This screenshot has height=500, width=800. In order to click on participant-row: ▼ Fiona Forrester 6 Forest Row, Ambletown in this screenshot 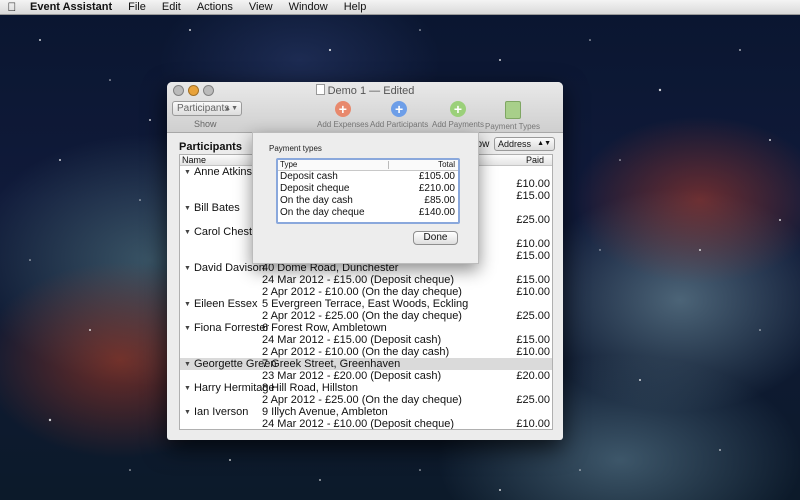, I will do `click(366, 328)`.